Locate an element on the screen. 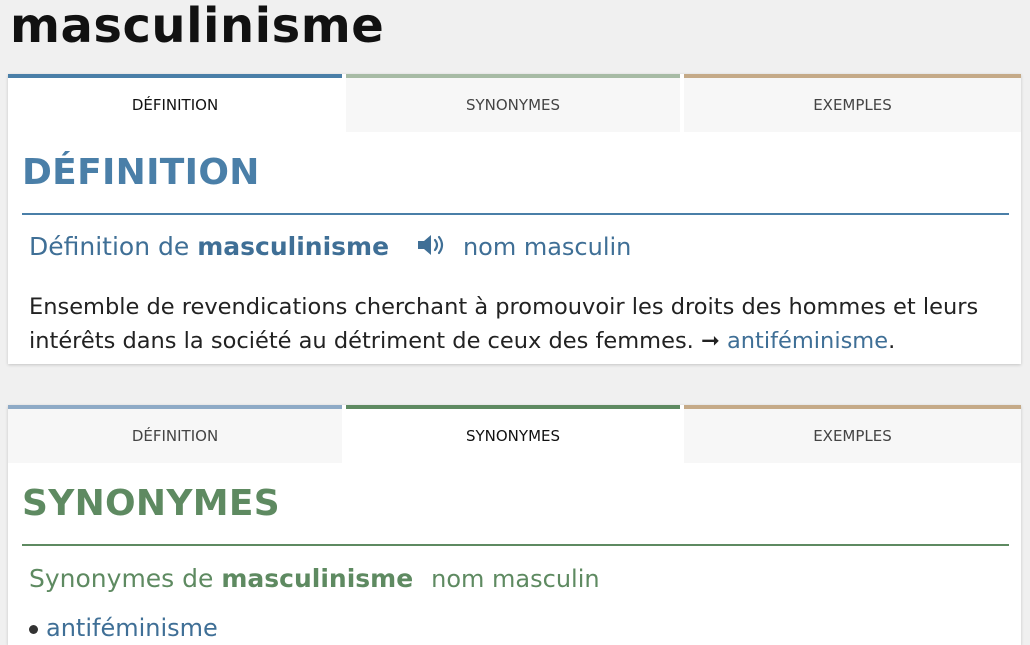 This screenshot has width=1030, height=645. definition-divider is located at coordinates (515, 214).